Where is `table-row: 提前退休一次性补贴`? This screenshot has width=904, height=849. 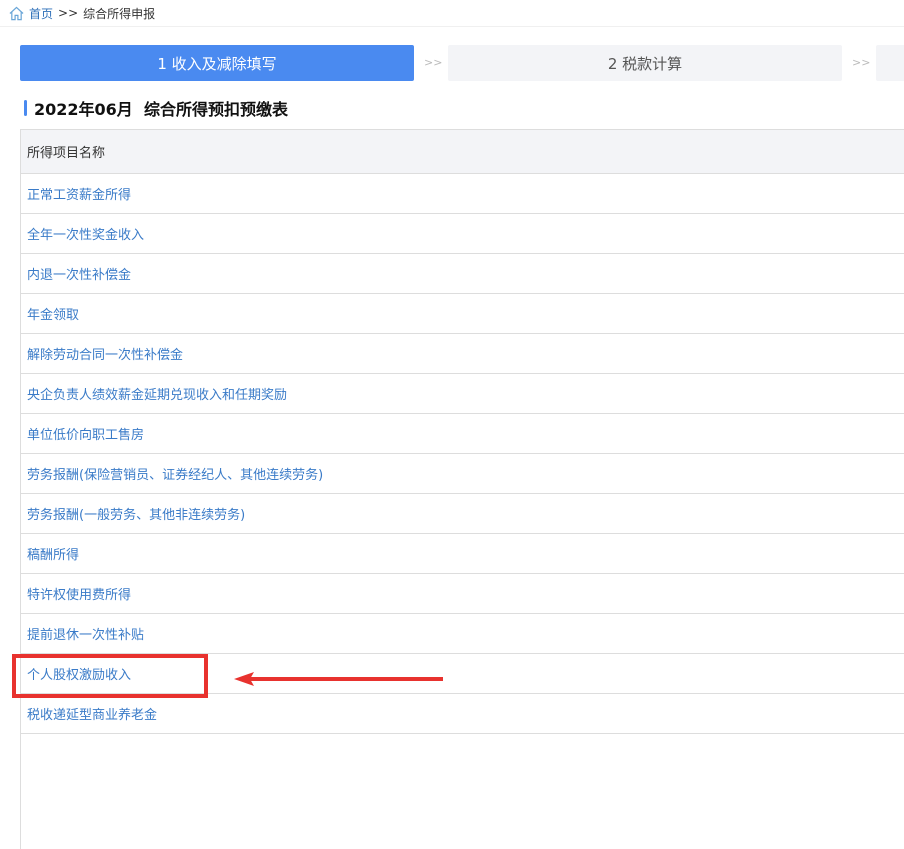
table-row: 提前退休一次性补贴 is located at coordinates (462, 634).